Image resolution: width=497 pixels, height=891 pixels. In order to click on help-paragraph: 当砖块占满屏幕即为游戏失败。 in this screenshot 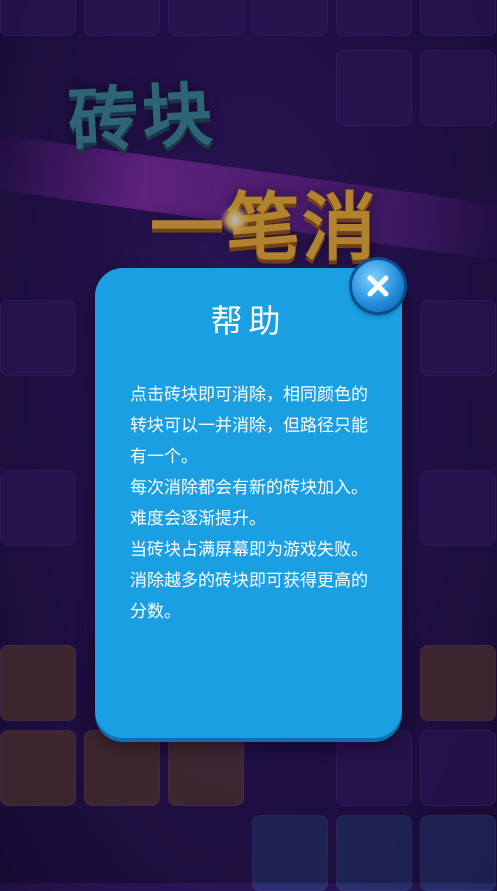, I will do `click(249, 550)`.